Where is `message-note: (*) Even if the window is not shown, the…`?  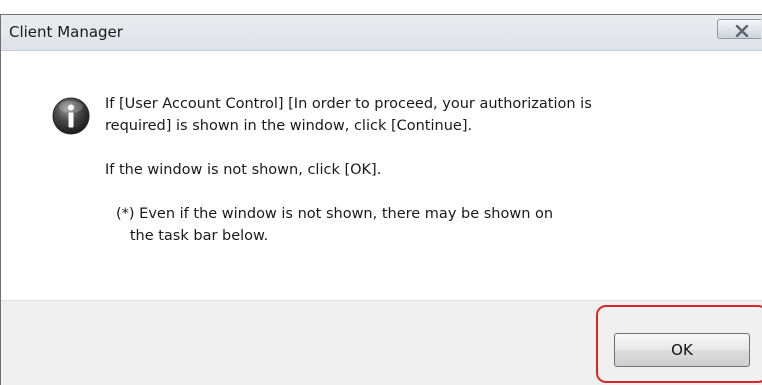
message-note: (*) Even if the window is not shown, the… is located at coordinates (335, 225).